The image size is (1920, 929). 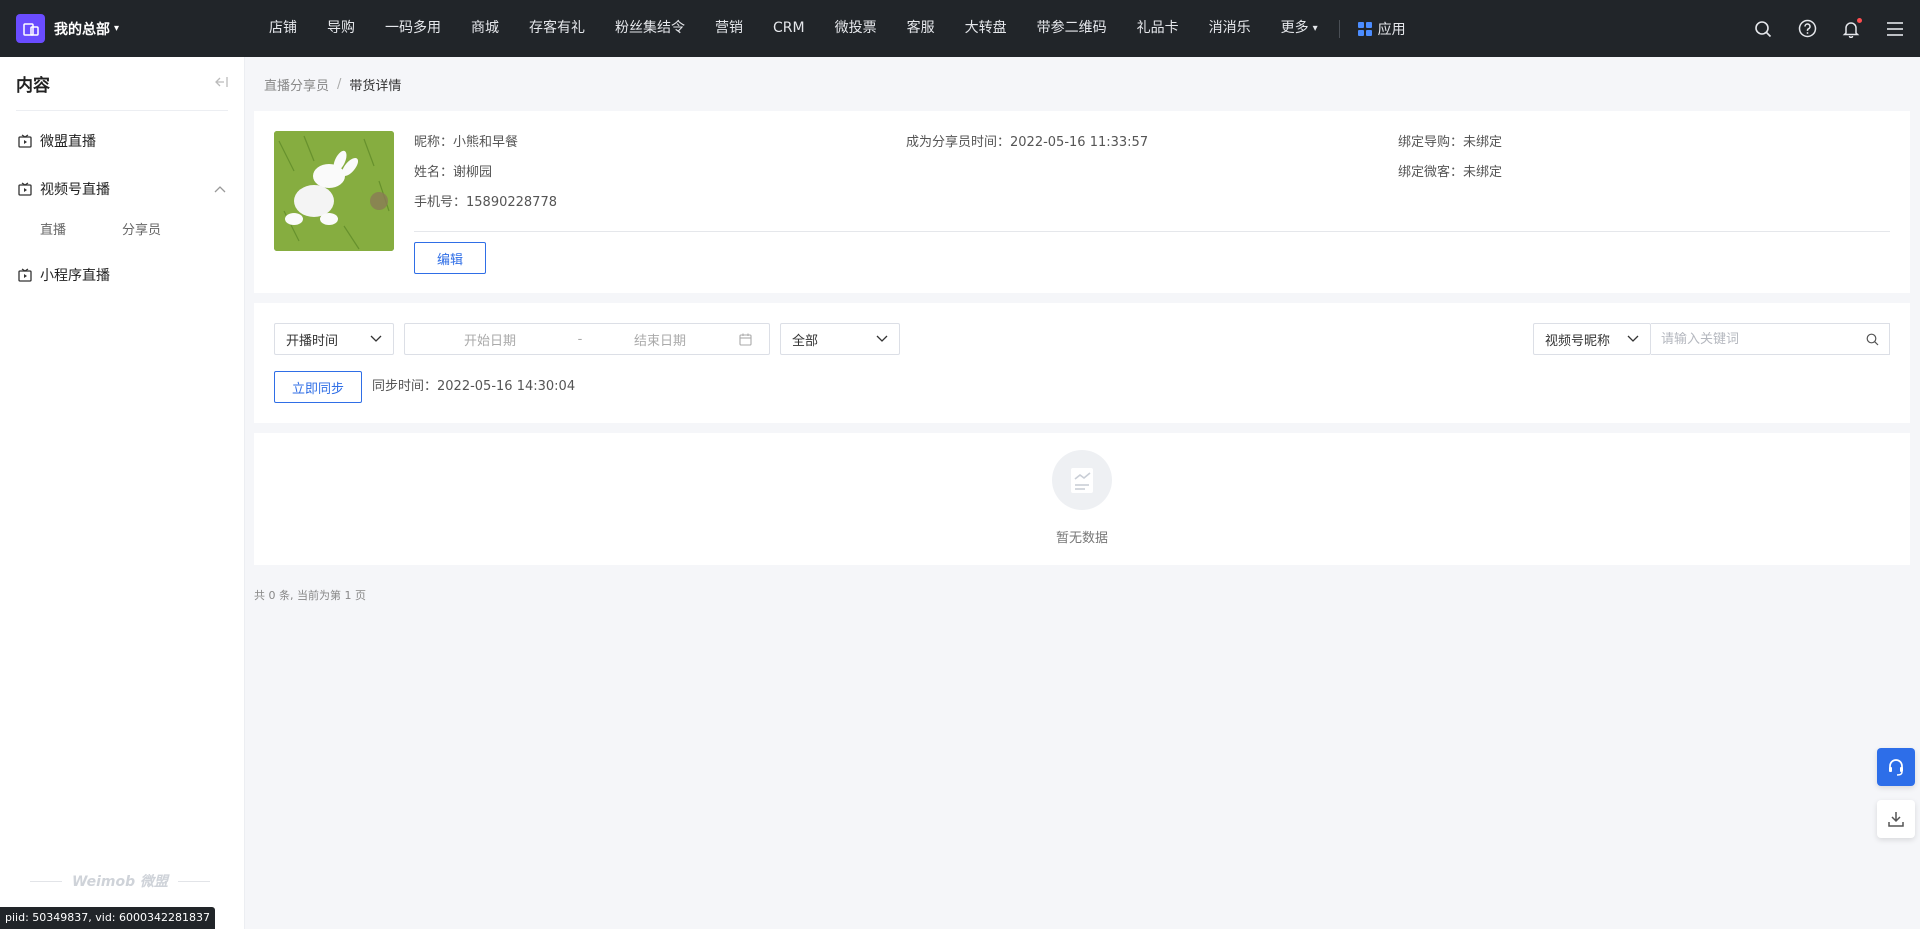 I want to click on nav-item-mall: 商城, so click(x=485, y=28).